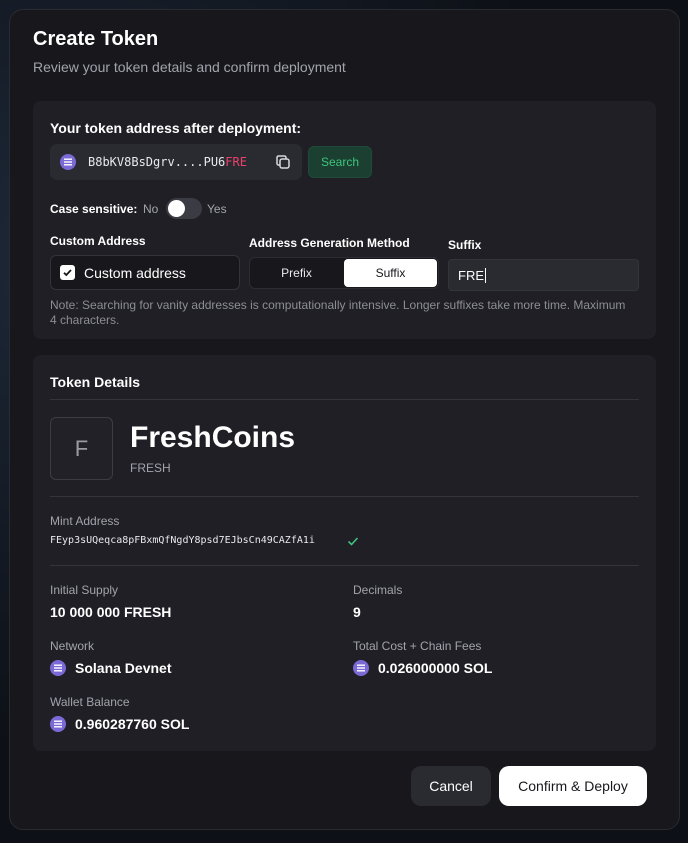  What do you see at coordinates (90, 702) in the screenshot?
I see `wallet-balance-label: Wallet Balance` at bounding box center [90, 702].